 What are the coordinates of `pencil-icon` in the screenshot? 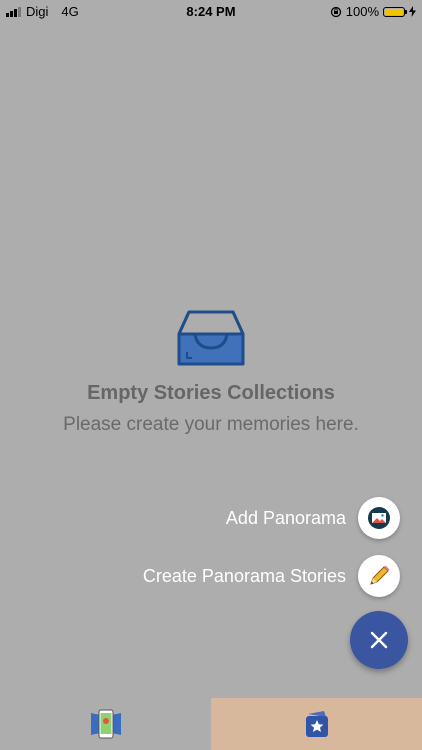 It's located at (380, 575).